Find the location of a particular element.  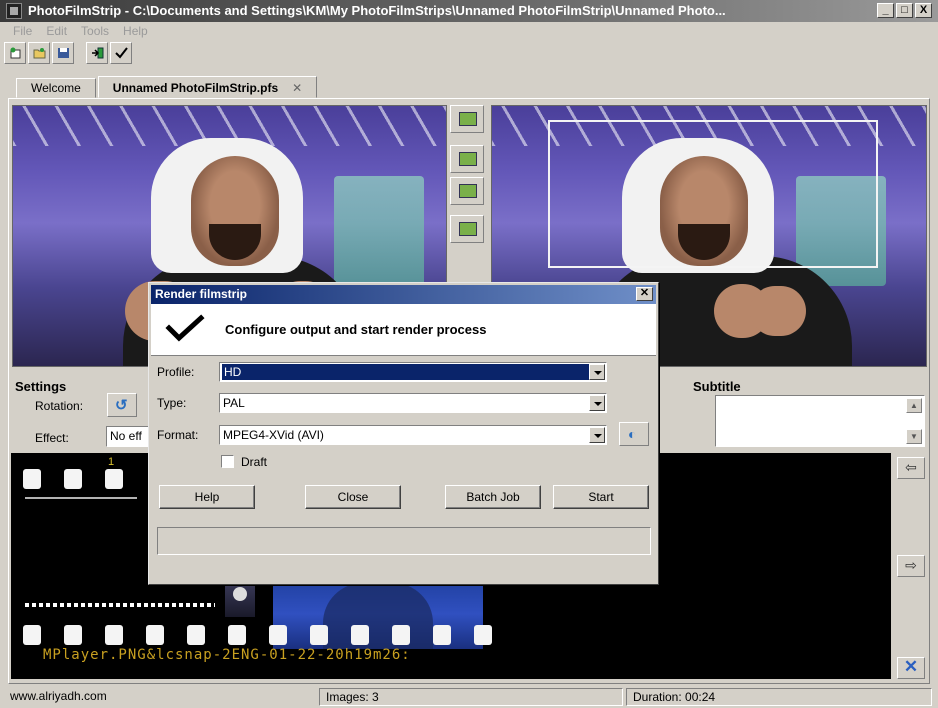

dialog-close-icon: ✕ is located at coordinates (644, 294).